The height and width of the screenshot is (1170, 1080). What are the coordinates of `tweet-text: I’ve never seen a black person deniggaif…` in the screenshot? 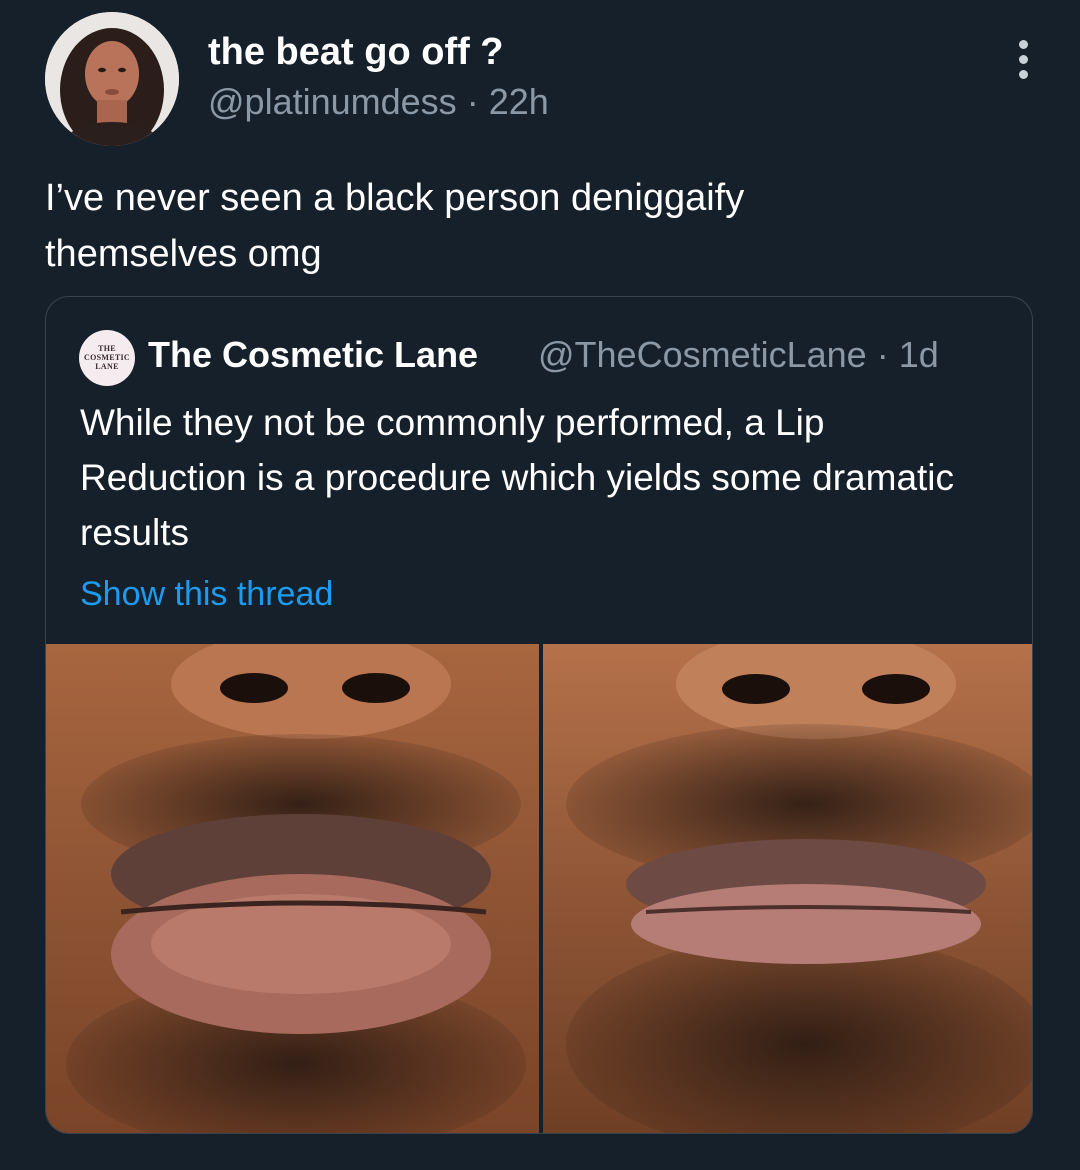 It's located at (395, 226).